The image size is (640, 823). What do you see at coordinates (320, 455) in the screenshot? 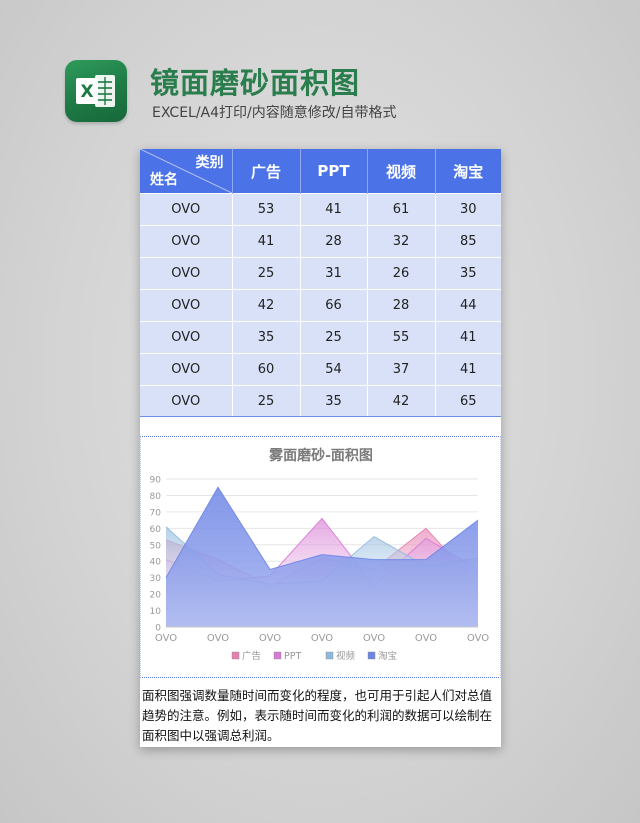
I see `chart-title: 雾面磨砂-面积图` at bounding box center [320, 455].